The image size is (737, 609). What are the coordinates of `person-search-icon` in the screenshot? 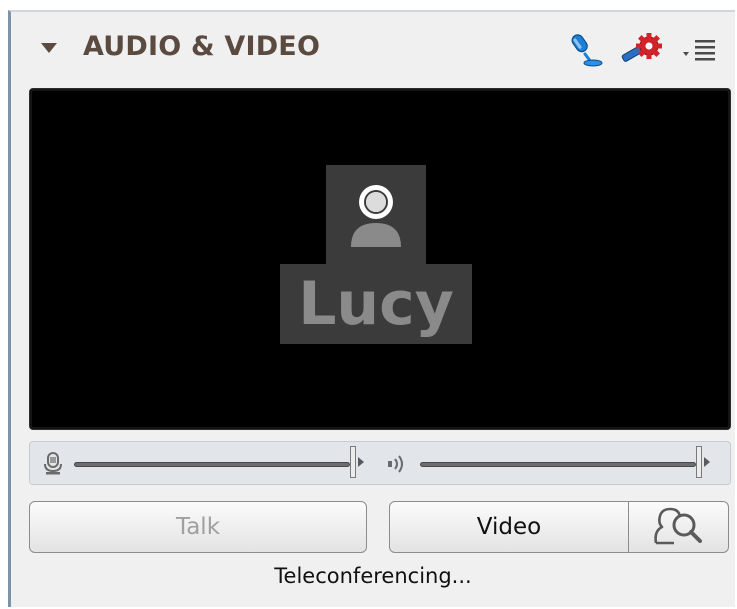 It's located at (677, 526).